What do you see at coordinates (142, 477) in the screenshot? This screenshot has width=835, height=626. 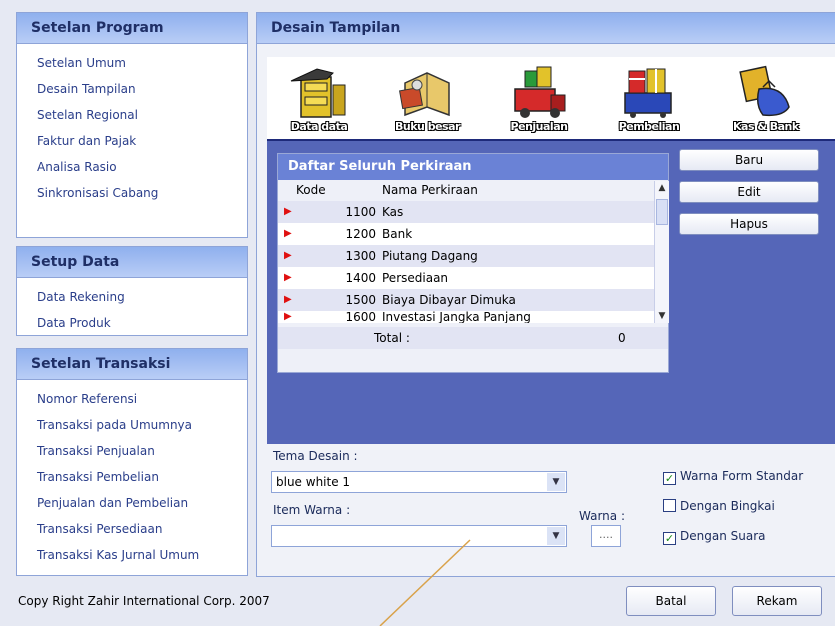 I see `nav-transaksi-pembelian: Transaksi Pembelian` at bounding box center [142, 477].